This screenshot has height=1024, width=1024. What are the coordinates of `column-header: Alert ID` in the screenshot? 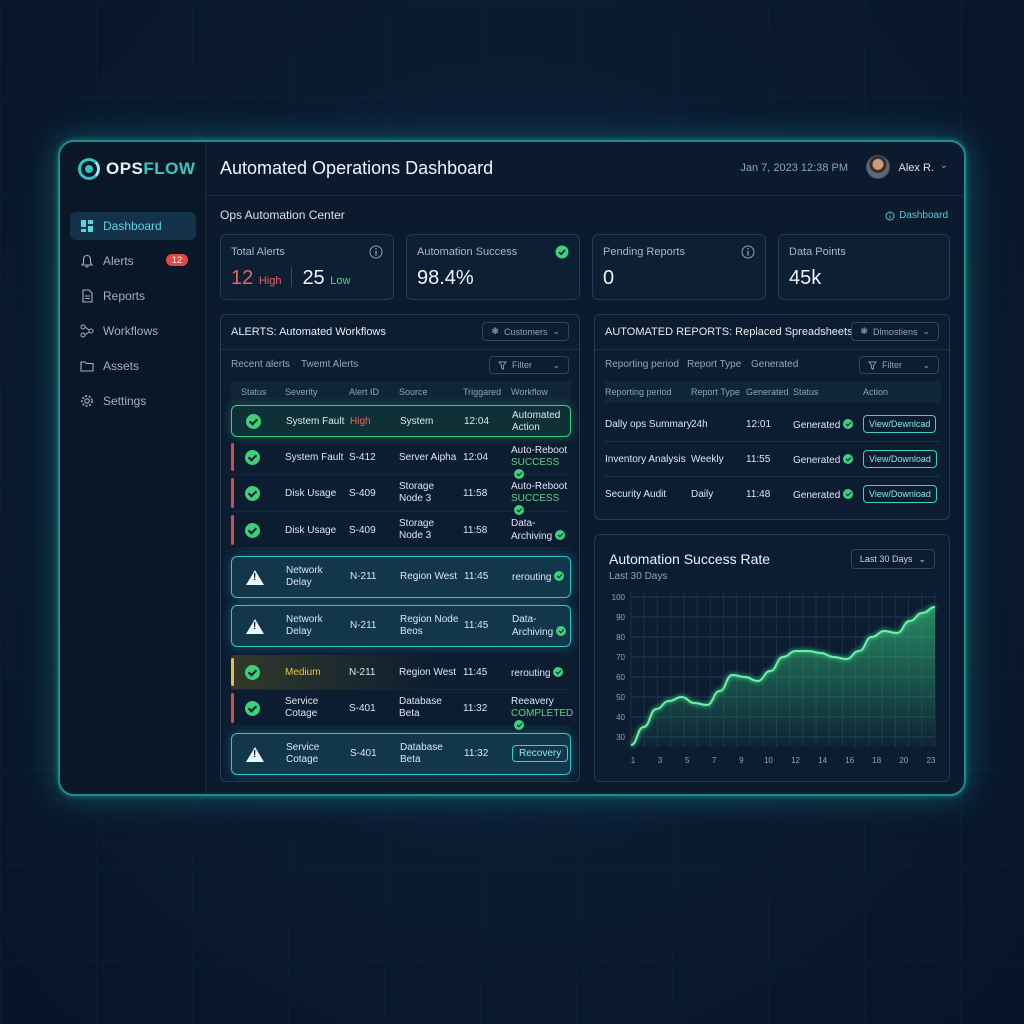 It's located at (364, 392).